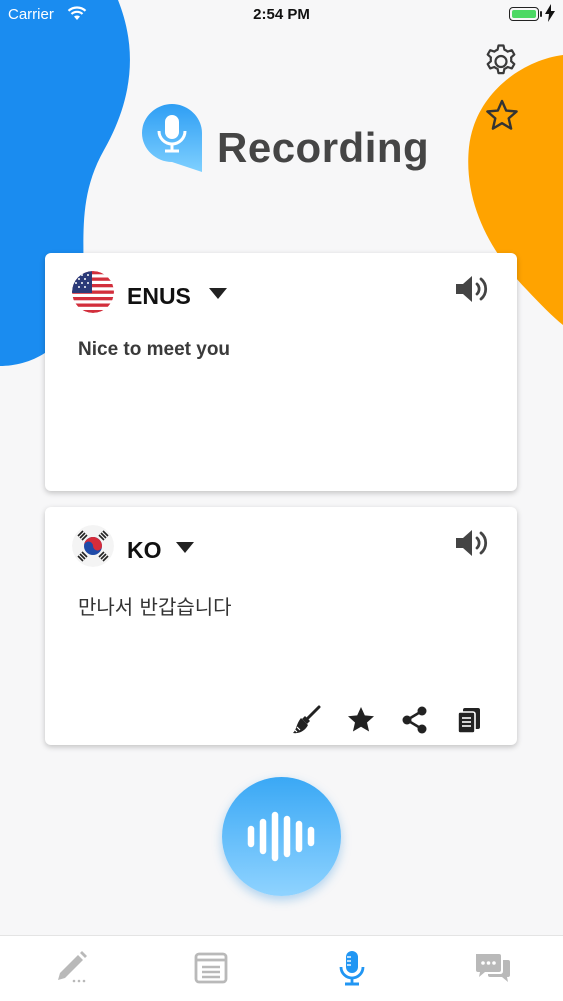  What do you see at coordinates (144, 550) in the screenshot?
I see `target-lang-code: KO` at bounding box center [144, 550].